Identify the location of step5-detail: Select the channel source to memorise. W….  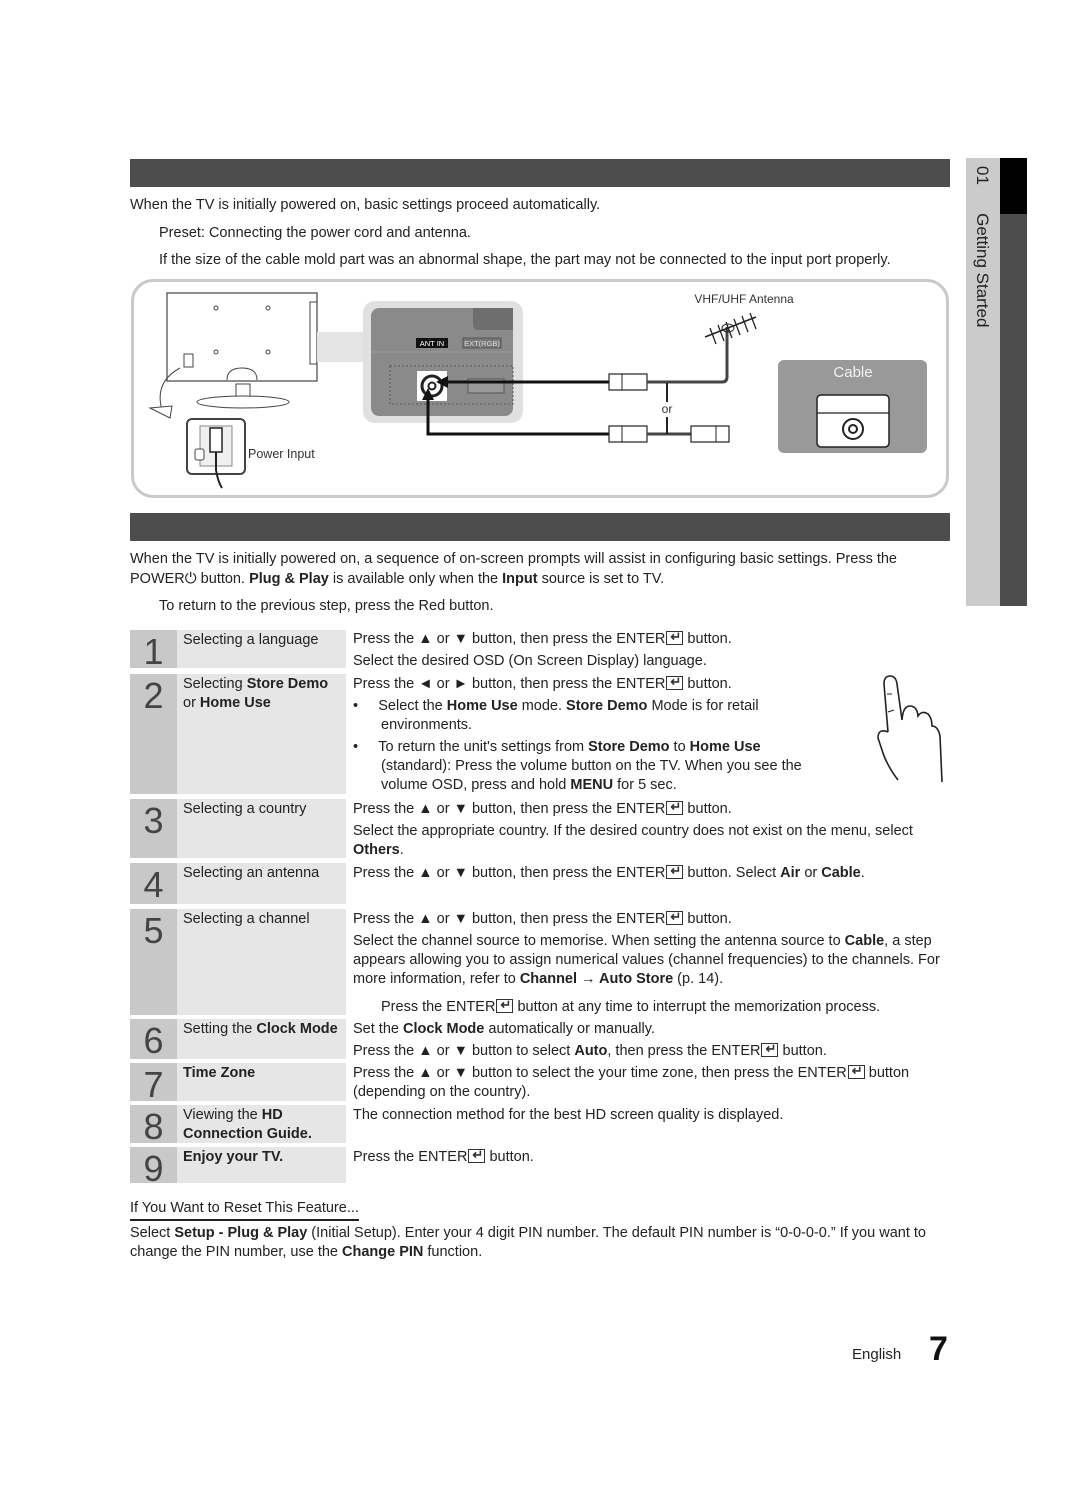
(642, 941).